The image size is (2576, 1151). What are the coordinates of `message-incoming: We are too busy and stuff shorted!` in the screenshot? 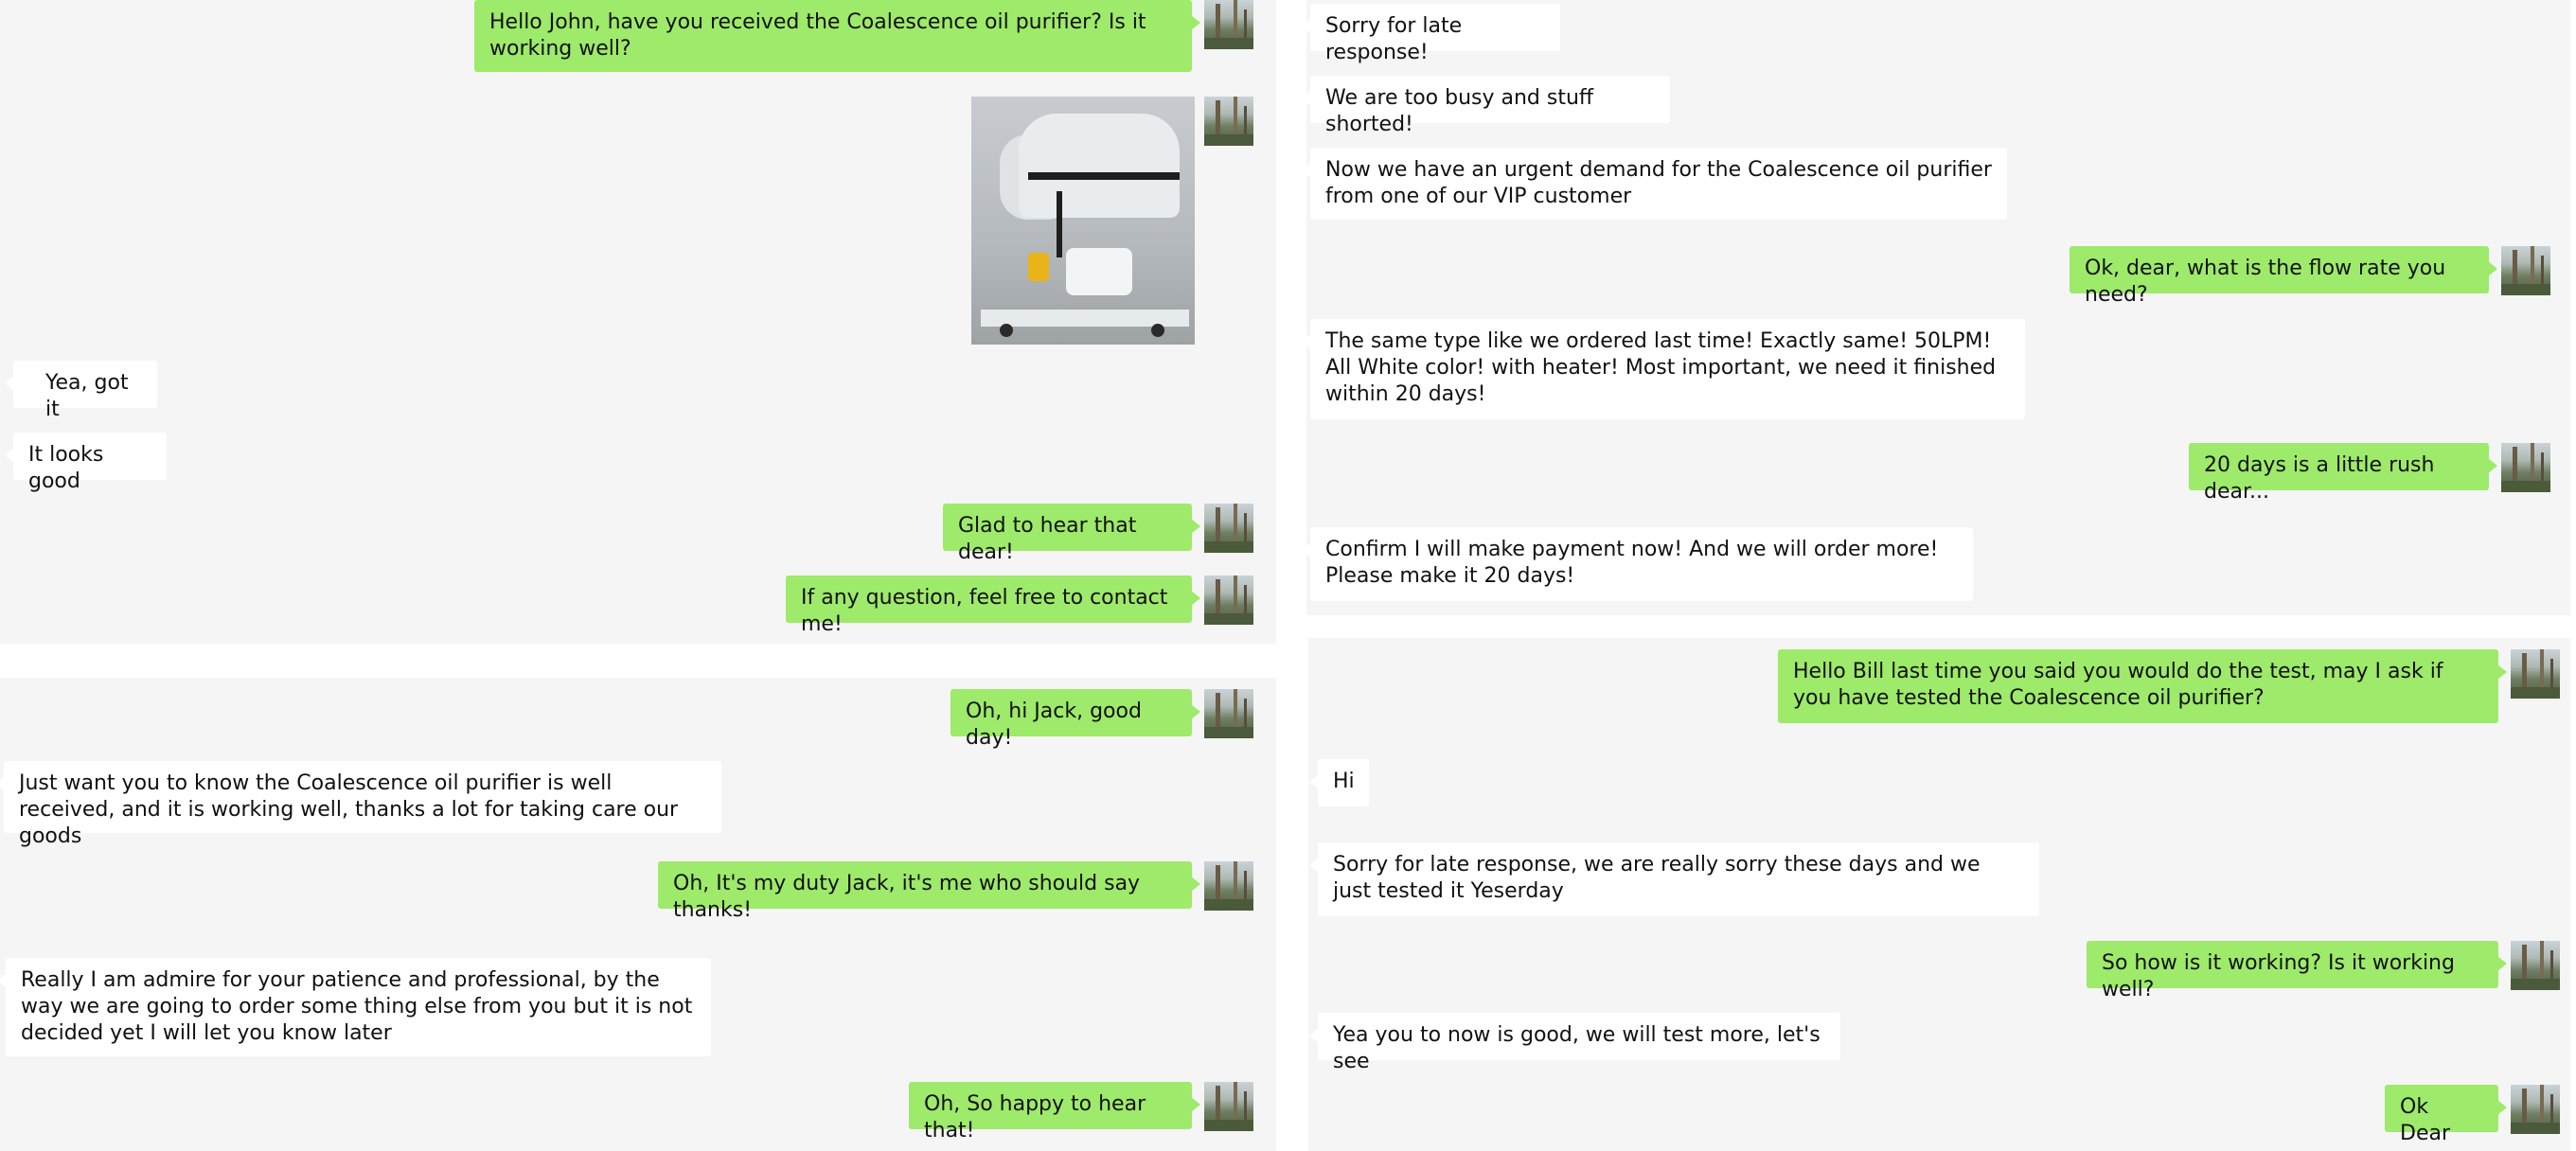 It's located at (1488, 106).